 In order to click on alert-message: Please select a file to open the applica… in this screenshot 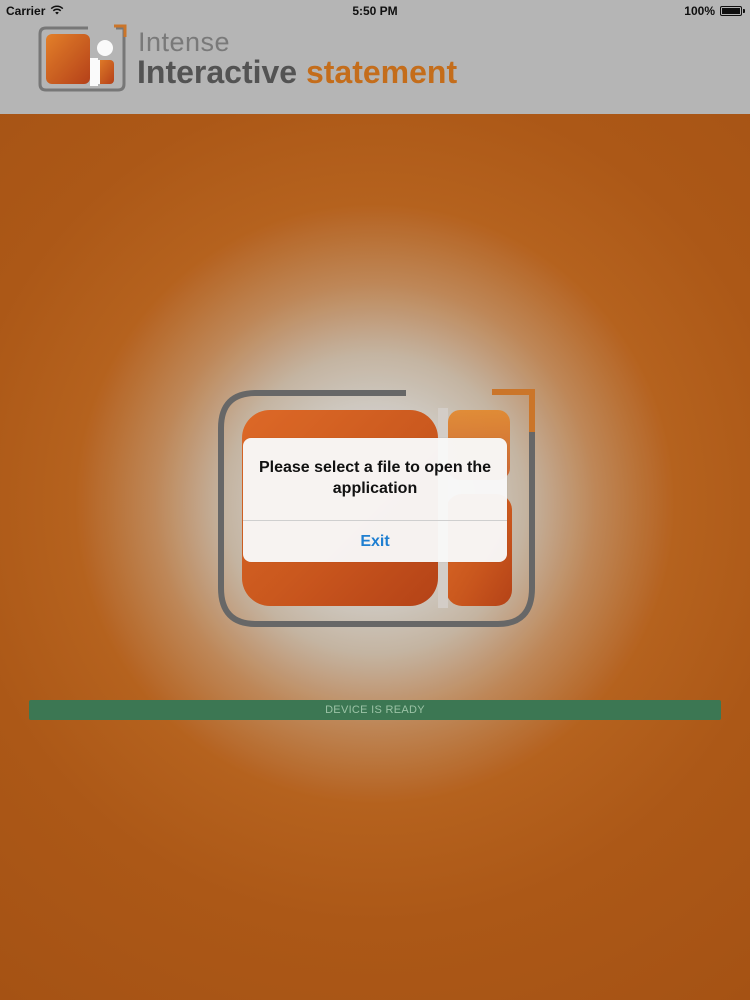, I will do `click(375, 478)`.